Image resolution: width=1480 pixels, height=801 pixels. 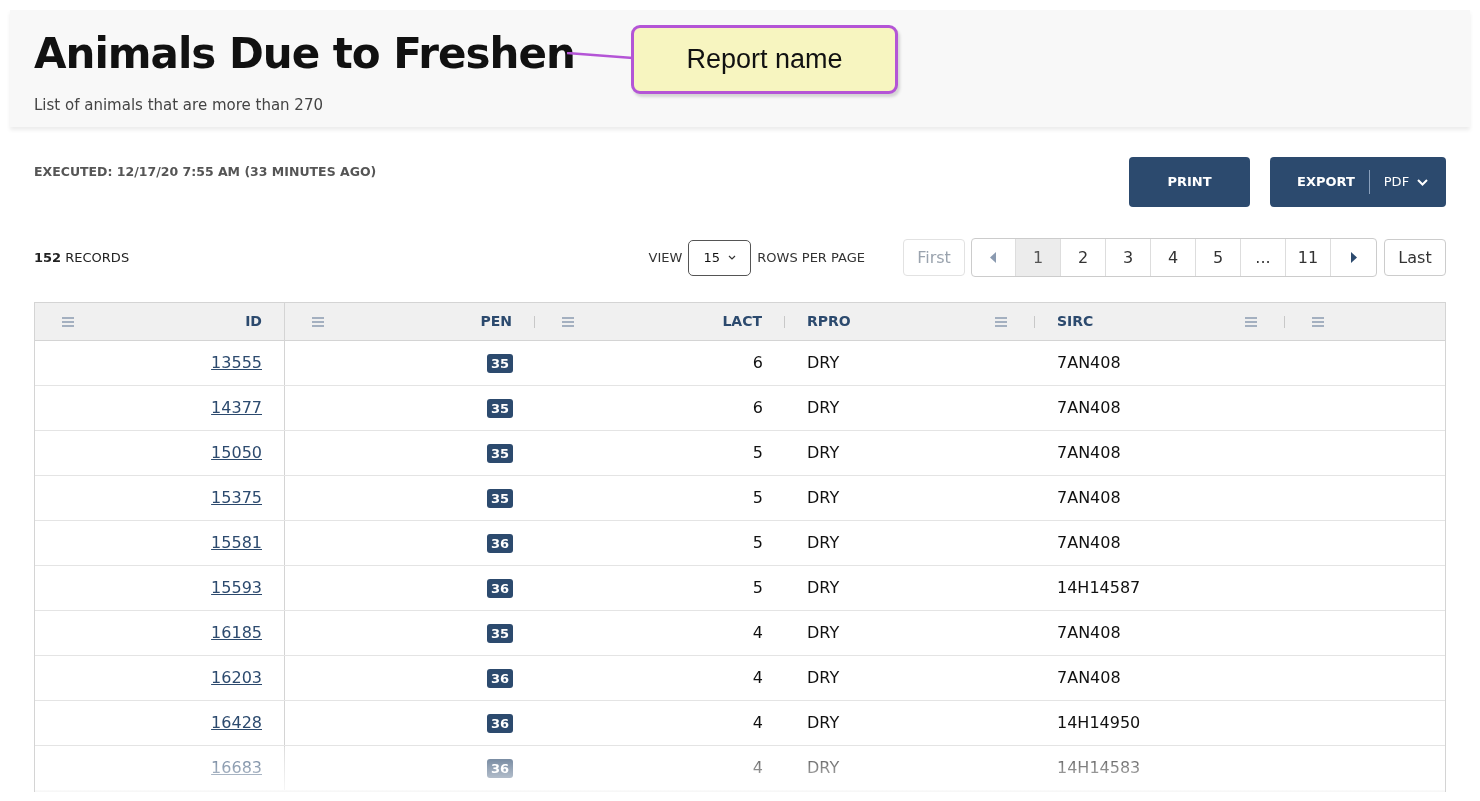 What do you see at coordinates (178, 105) in the screenshot?
I see `report-subtitle: List of animals that are more than 270` at bounding box center [178, 105].